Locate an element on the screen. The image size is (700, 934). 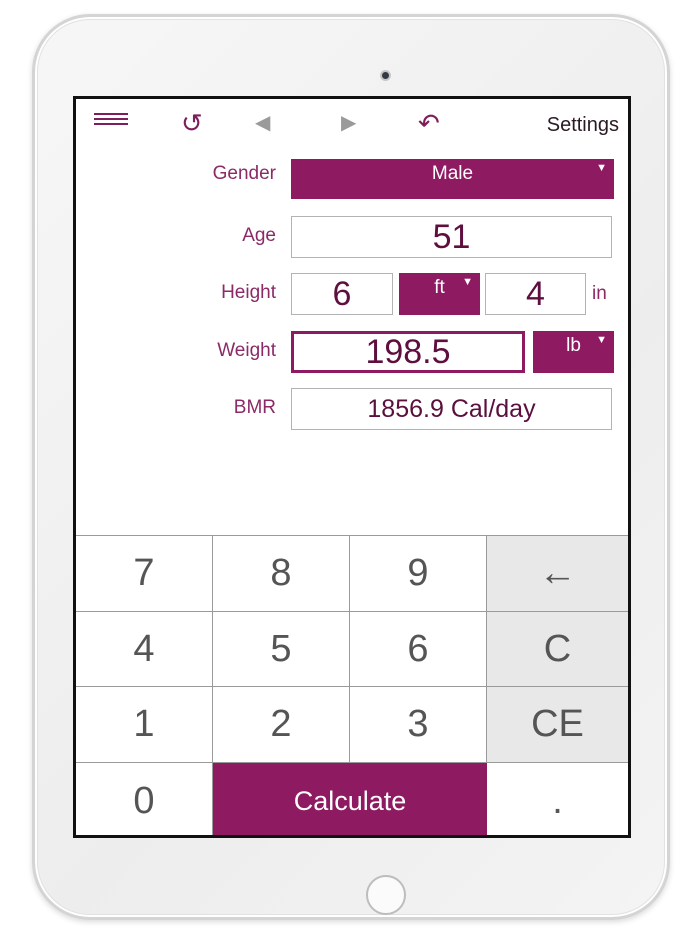
key-2: 2 is located at coordinates (281, 725).